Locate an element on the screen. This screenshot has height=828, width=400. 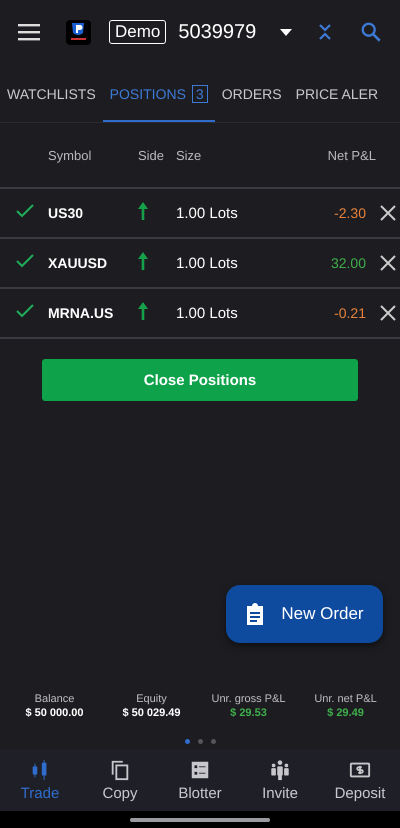
tab-label: PRICE ALER is located at coordinates (337, 94).